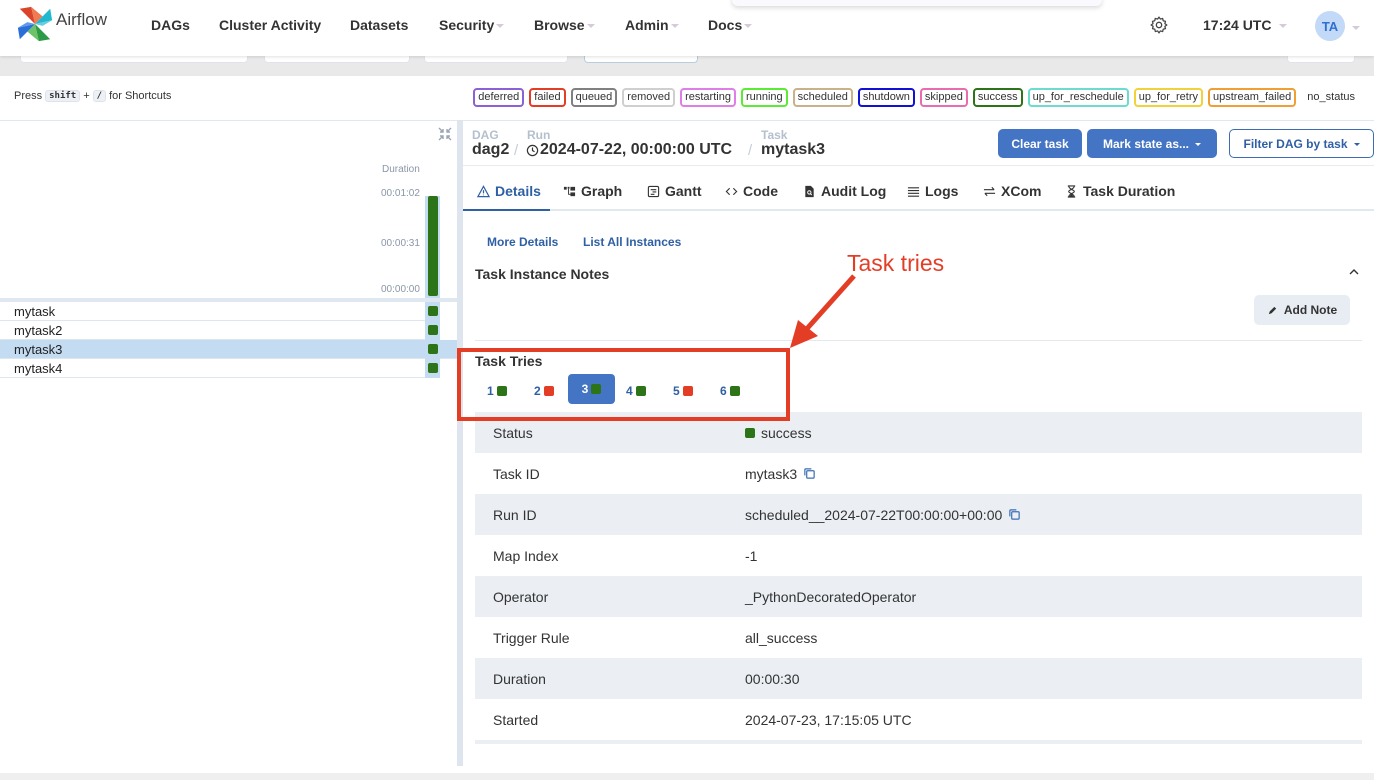 Image resolution: width=1374 pixels, height=780 pixels. What do you see at coordinates (1354, 272) in the screenshot?
I see `chevron-up-icon` at bounding box center [1354, 272].